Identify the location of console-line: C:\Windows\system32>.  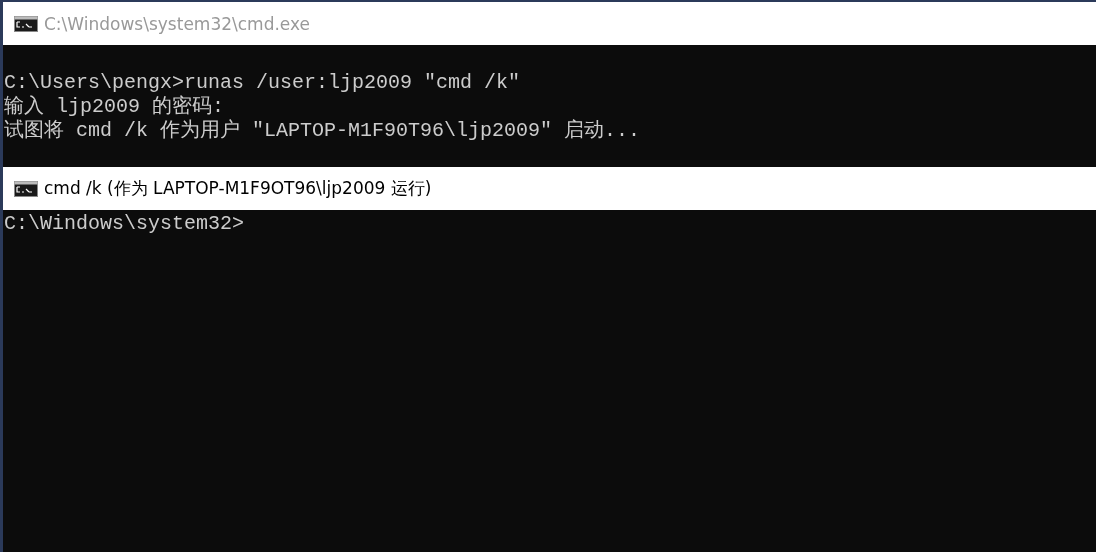
(124, 224).